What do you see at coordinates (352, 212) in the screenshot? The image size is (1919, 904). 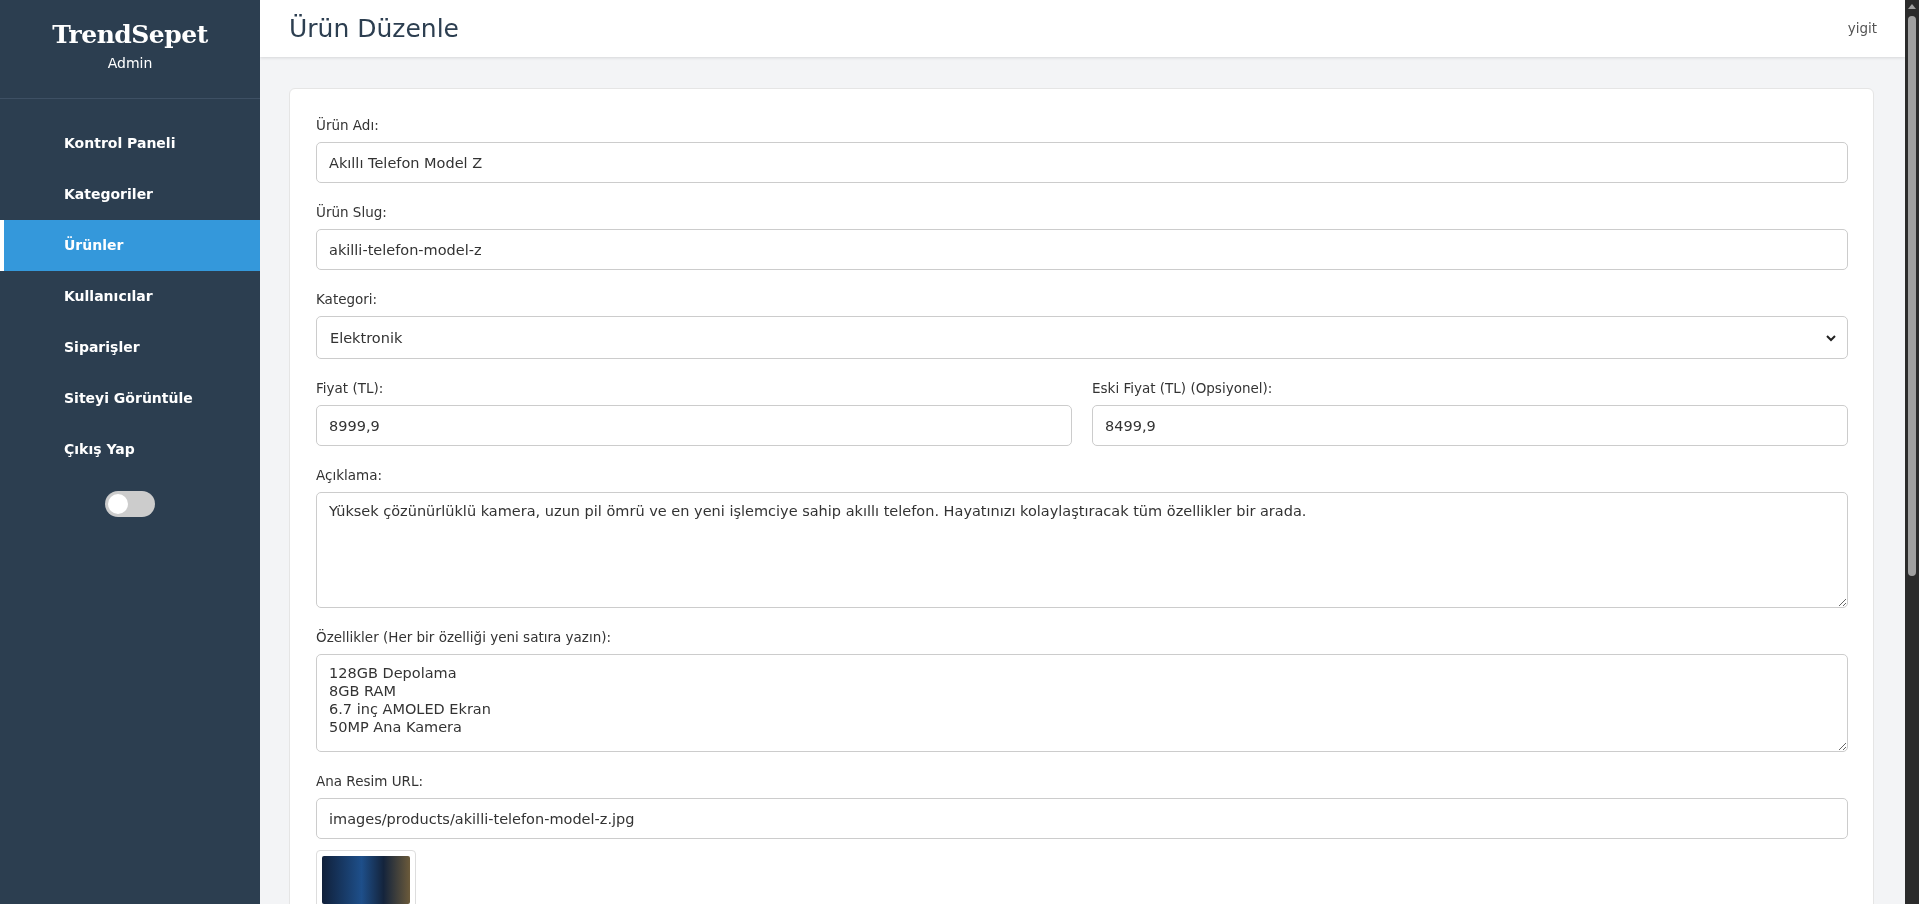 I see `field-label: Ürün Slug:` at bounding box center [352, 212].